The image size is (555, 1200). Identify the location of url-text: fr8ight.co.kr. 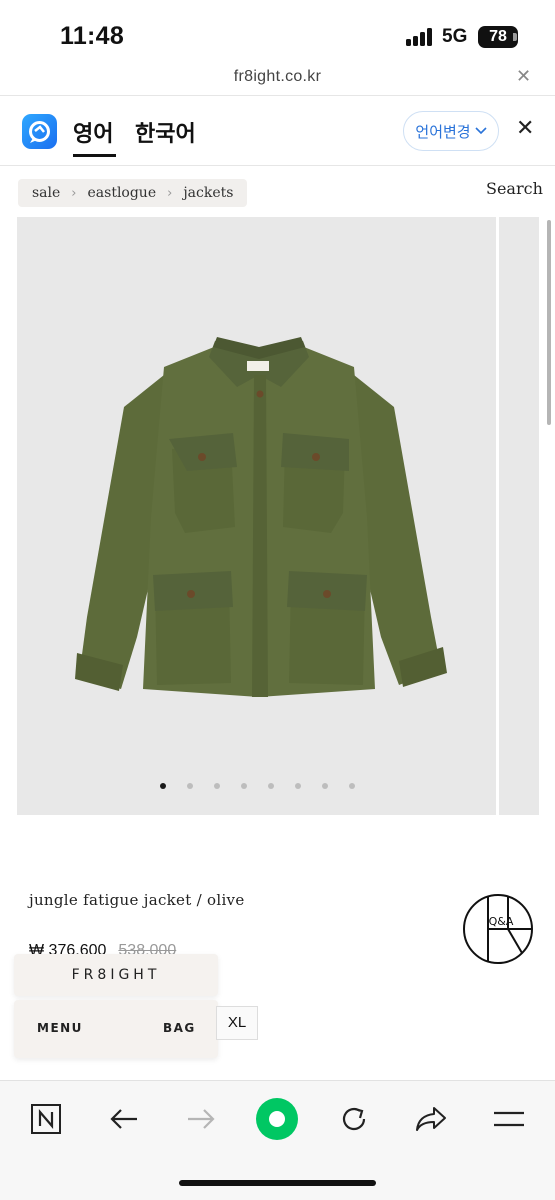
(277, 77).